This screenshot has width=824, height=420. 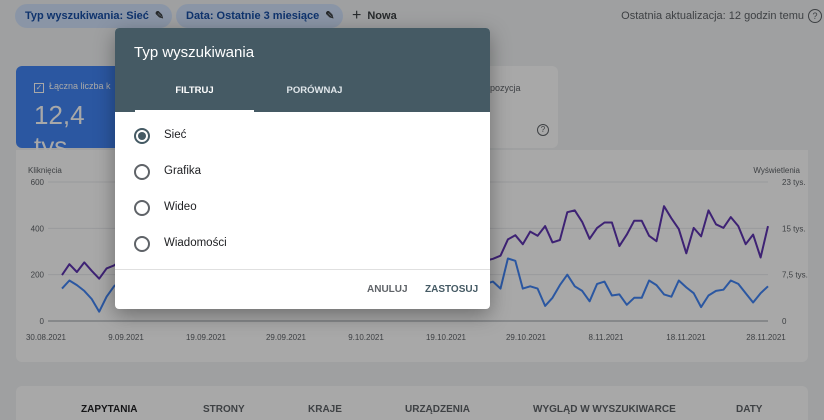 I want to click on cancel-button: ANULUJ, so click(x=387, y=289).